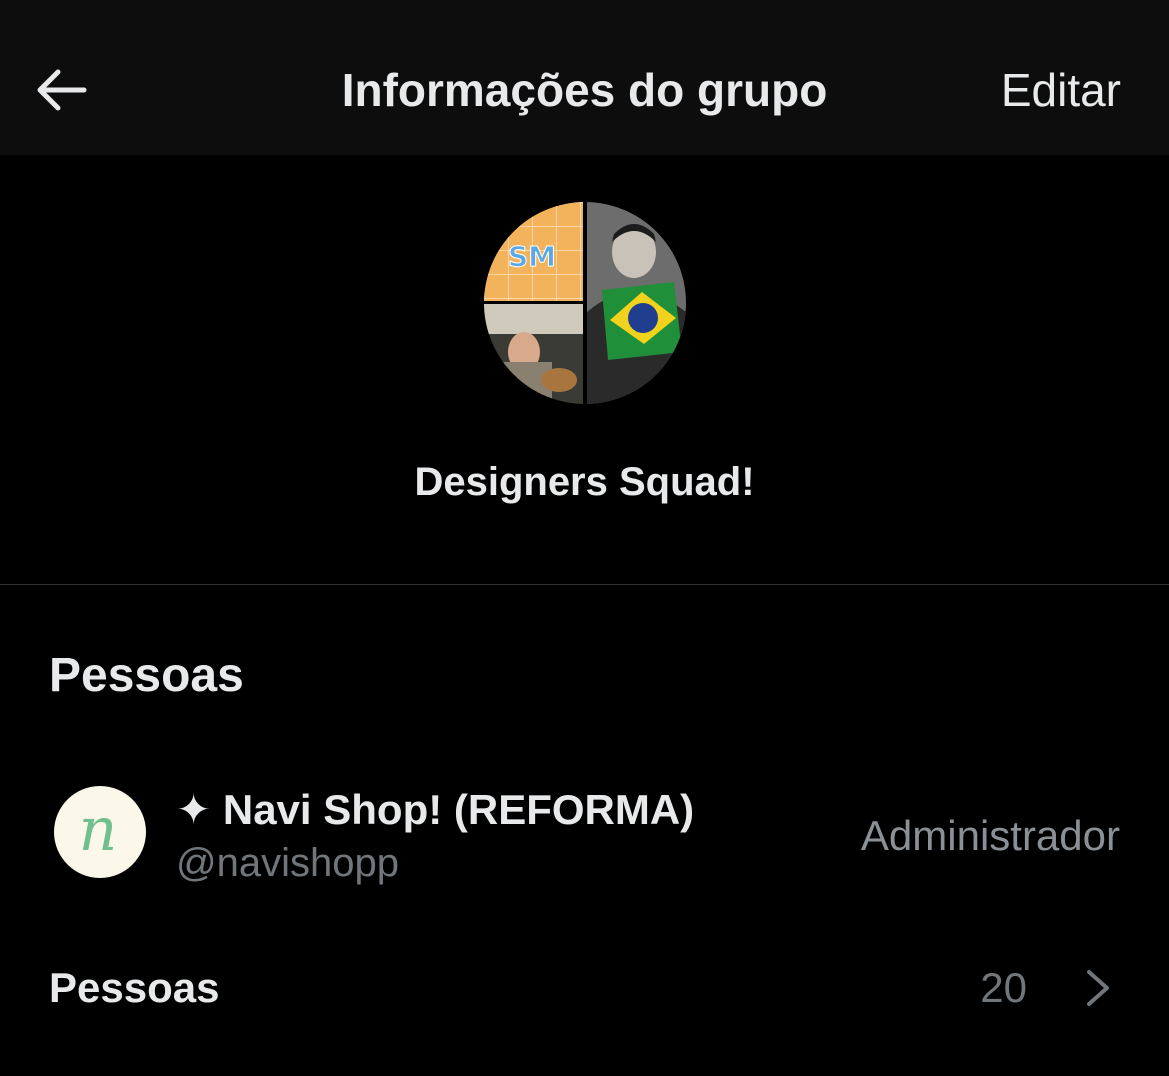 The width and height of the screenshot is (1169, 1076). I want to click on back-button, so click(60, 90).